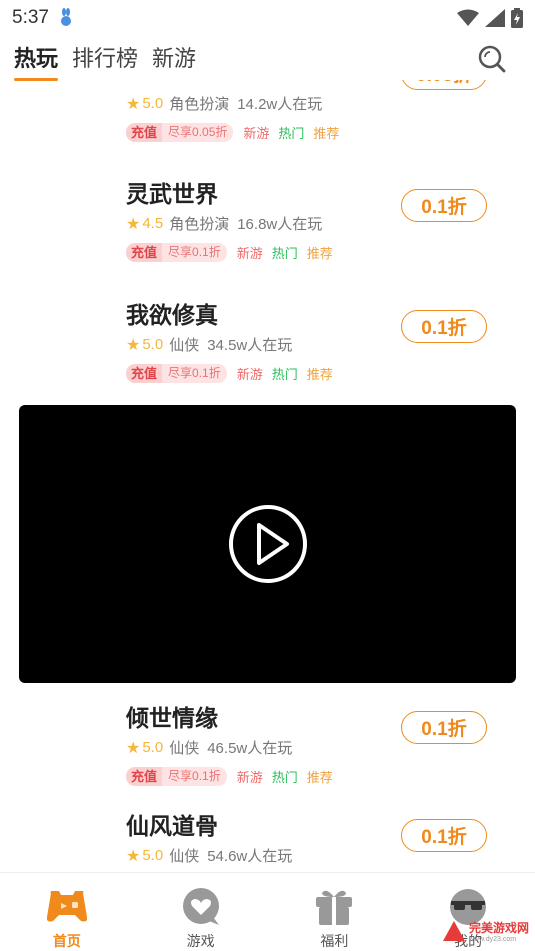 The image size is (535, 951). What do you see at coordinates (200, 941) in the screenshot?
I see `nav-label: 游戏` at bounding box center [200, 941].